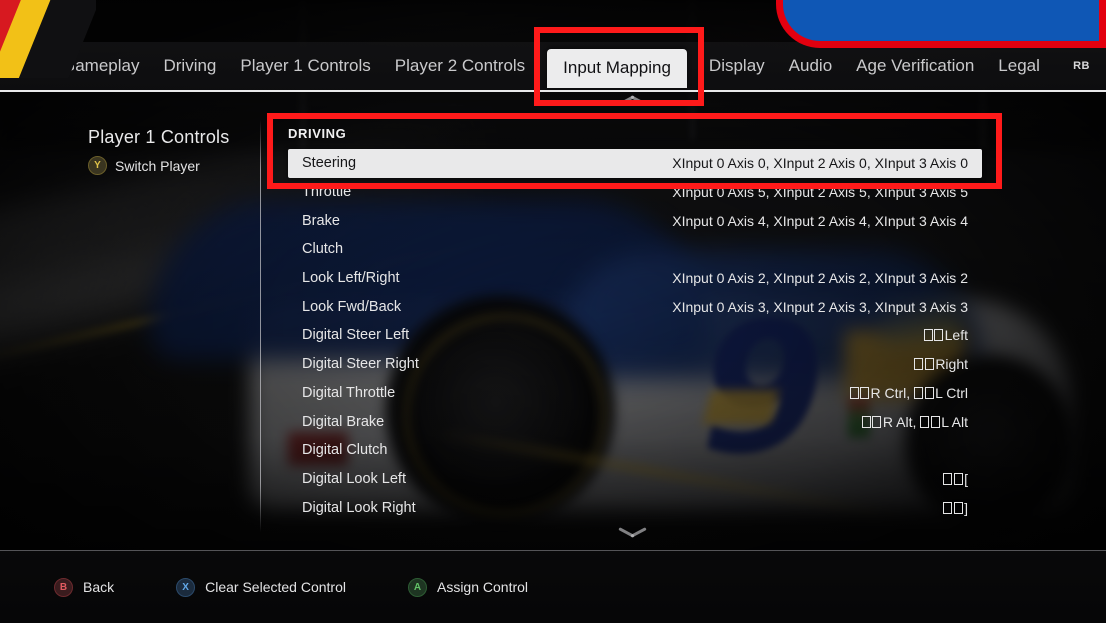 The width and height of the screenshot is (1106, 623). What do you see at coordinates (635, 507) in the screenshot?
I see `mapping-row: Digital Look Right]` at bounding box center [635, 507].